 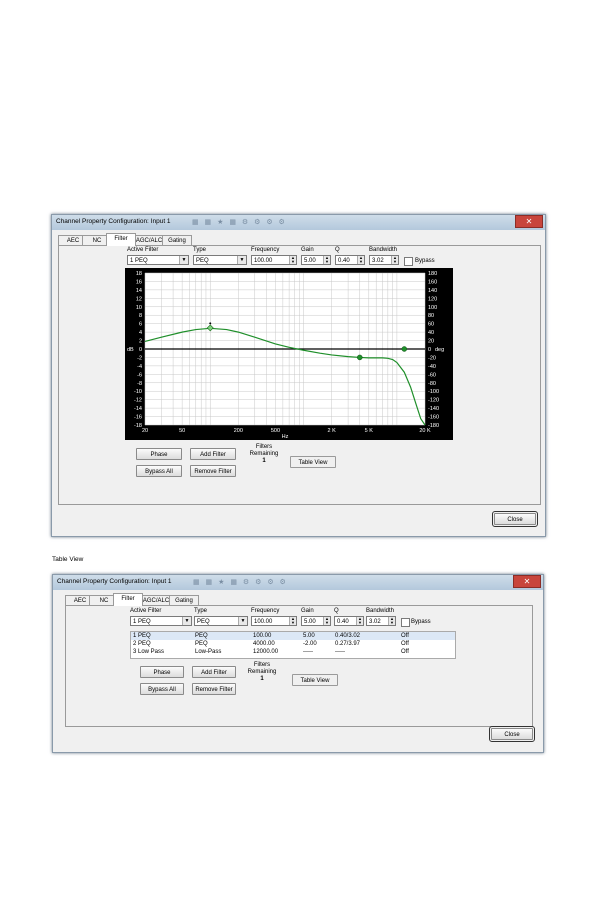 I want to click on table-row: 2 PEQ PEQ 4000.00 -2.00 0.27/3.97 Off, so click(x=293, y=644).